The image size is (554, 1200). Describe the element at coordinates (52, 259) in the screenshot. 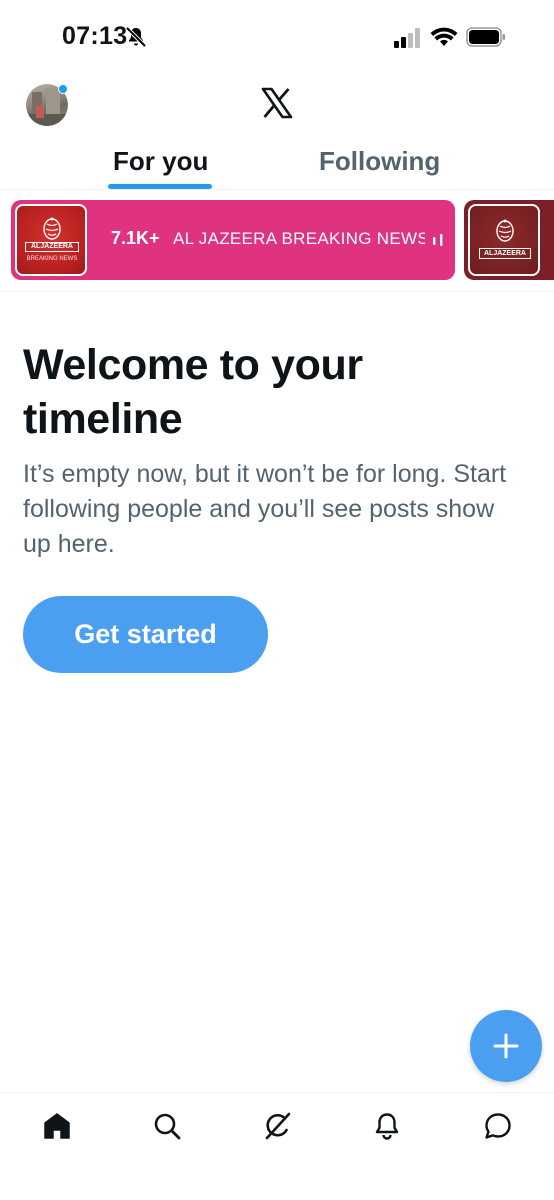

I see `breaking-news-label: BREAKING NEWS` at that location.